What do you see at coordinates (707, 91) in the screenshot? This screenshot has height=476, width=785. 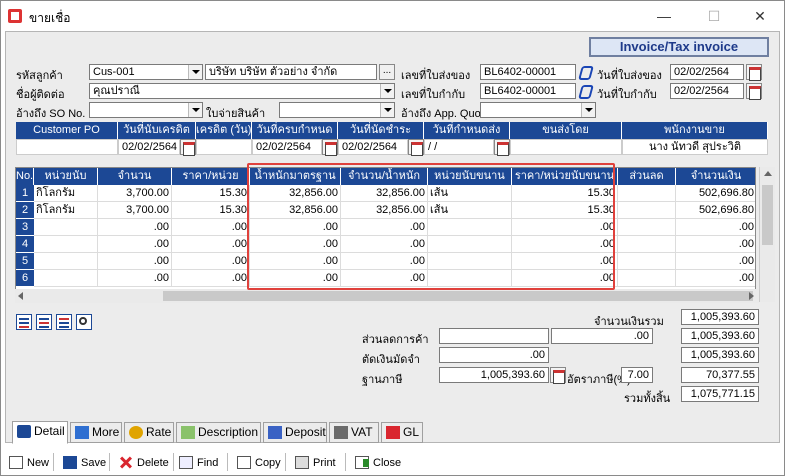 I see `tax-date-field: 02/02/2564` at bounding box center [707, 91].